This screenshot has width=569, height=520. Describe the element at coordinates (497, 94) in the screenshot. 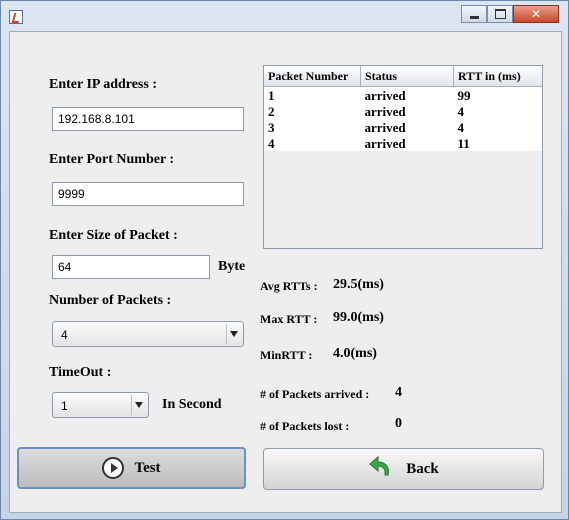

I see `table-cell: 99` at that location.